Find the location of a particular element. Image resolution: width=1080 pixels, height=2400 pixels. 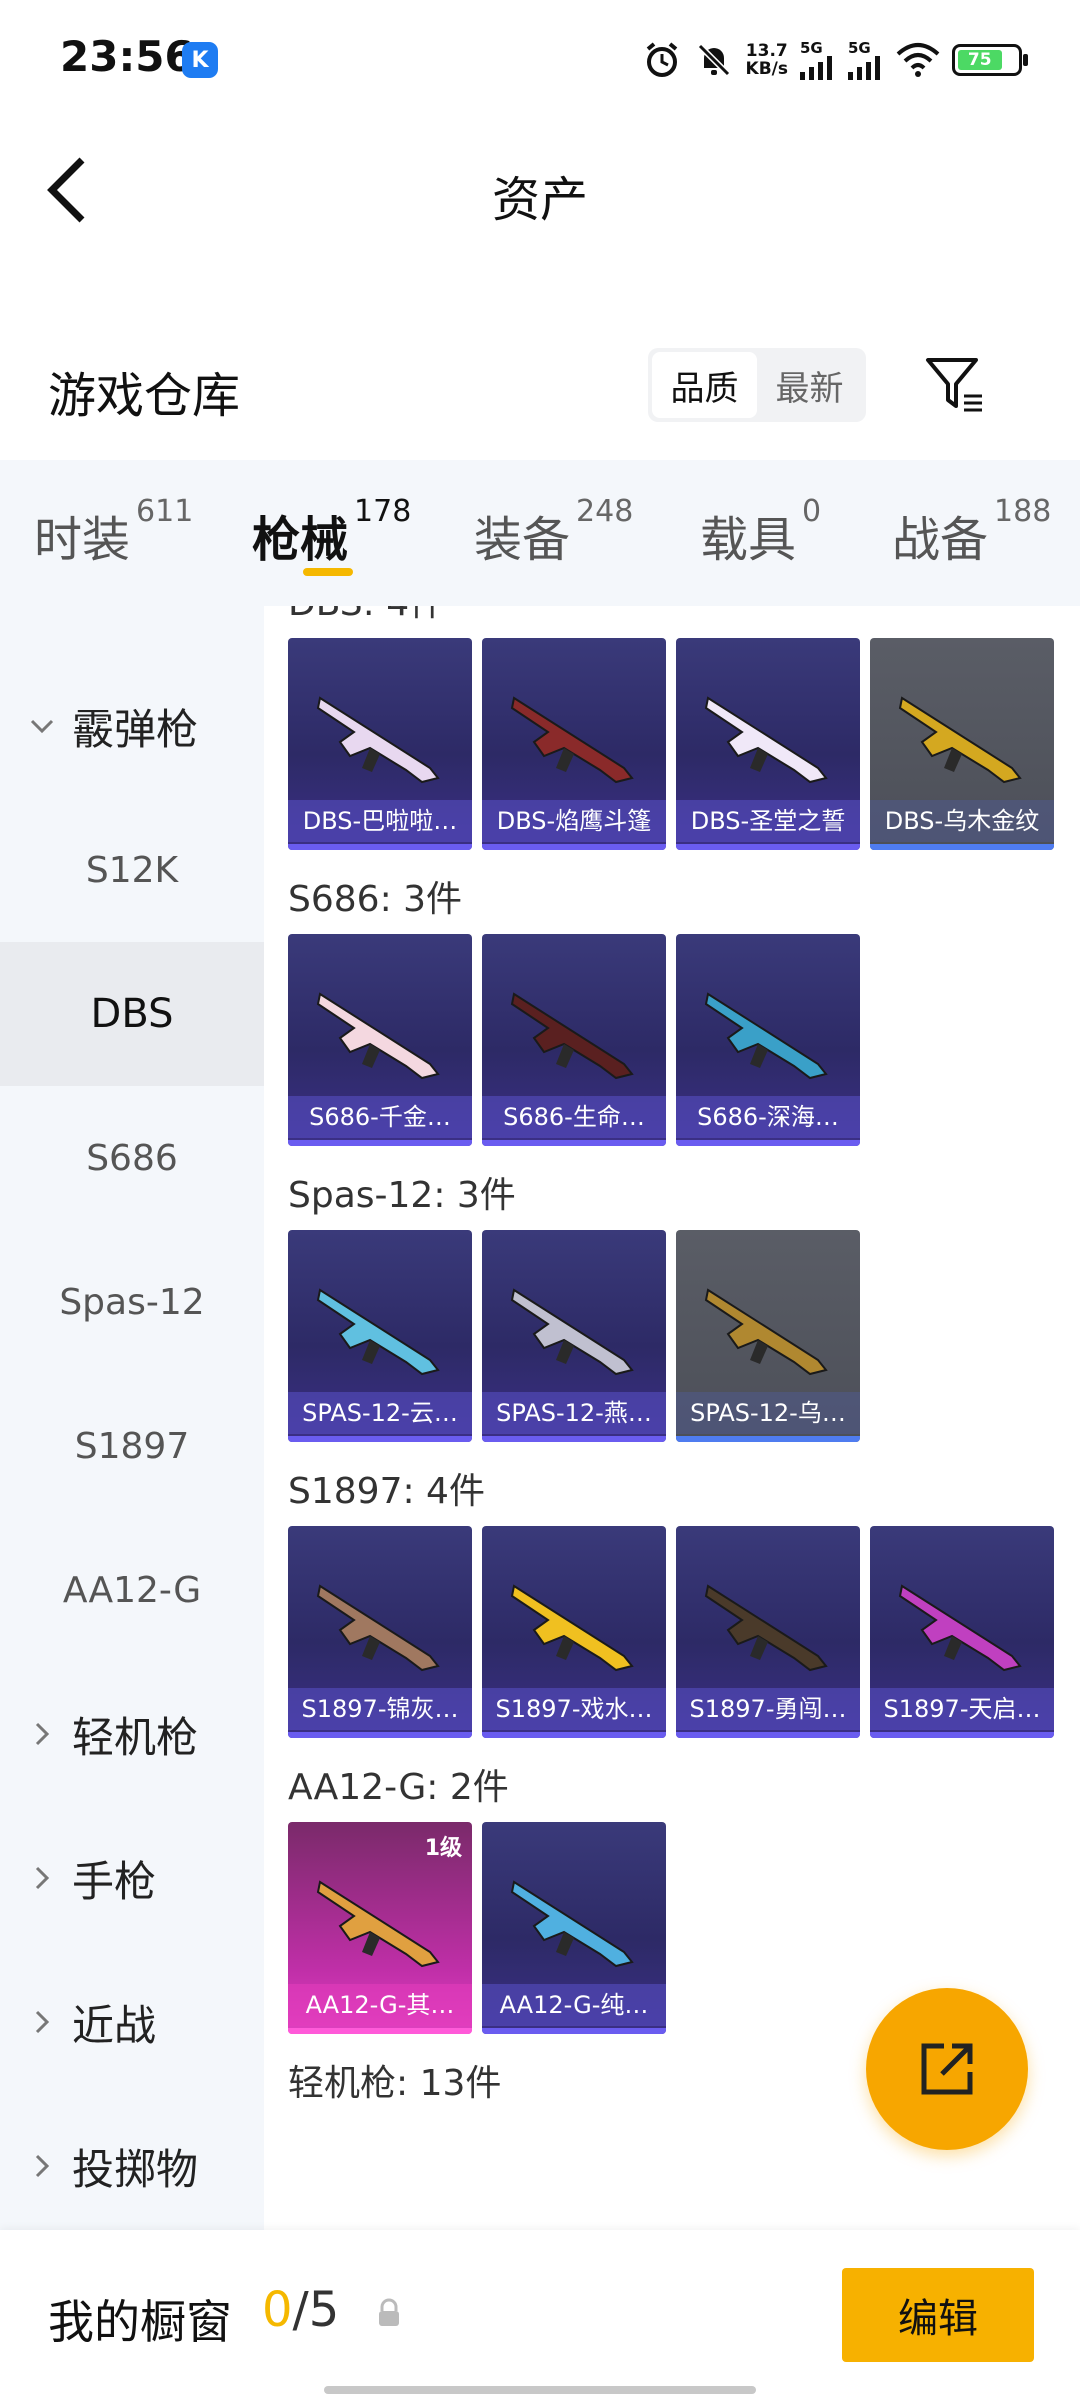

tab-fashion: 时装611 is located at coordinates (113, 532).